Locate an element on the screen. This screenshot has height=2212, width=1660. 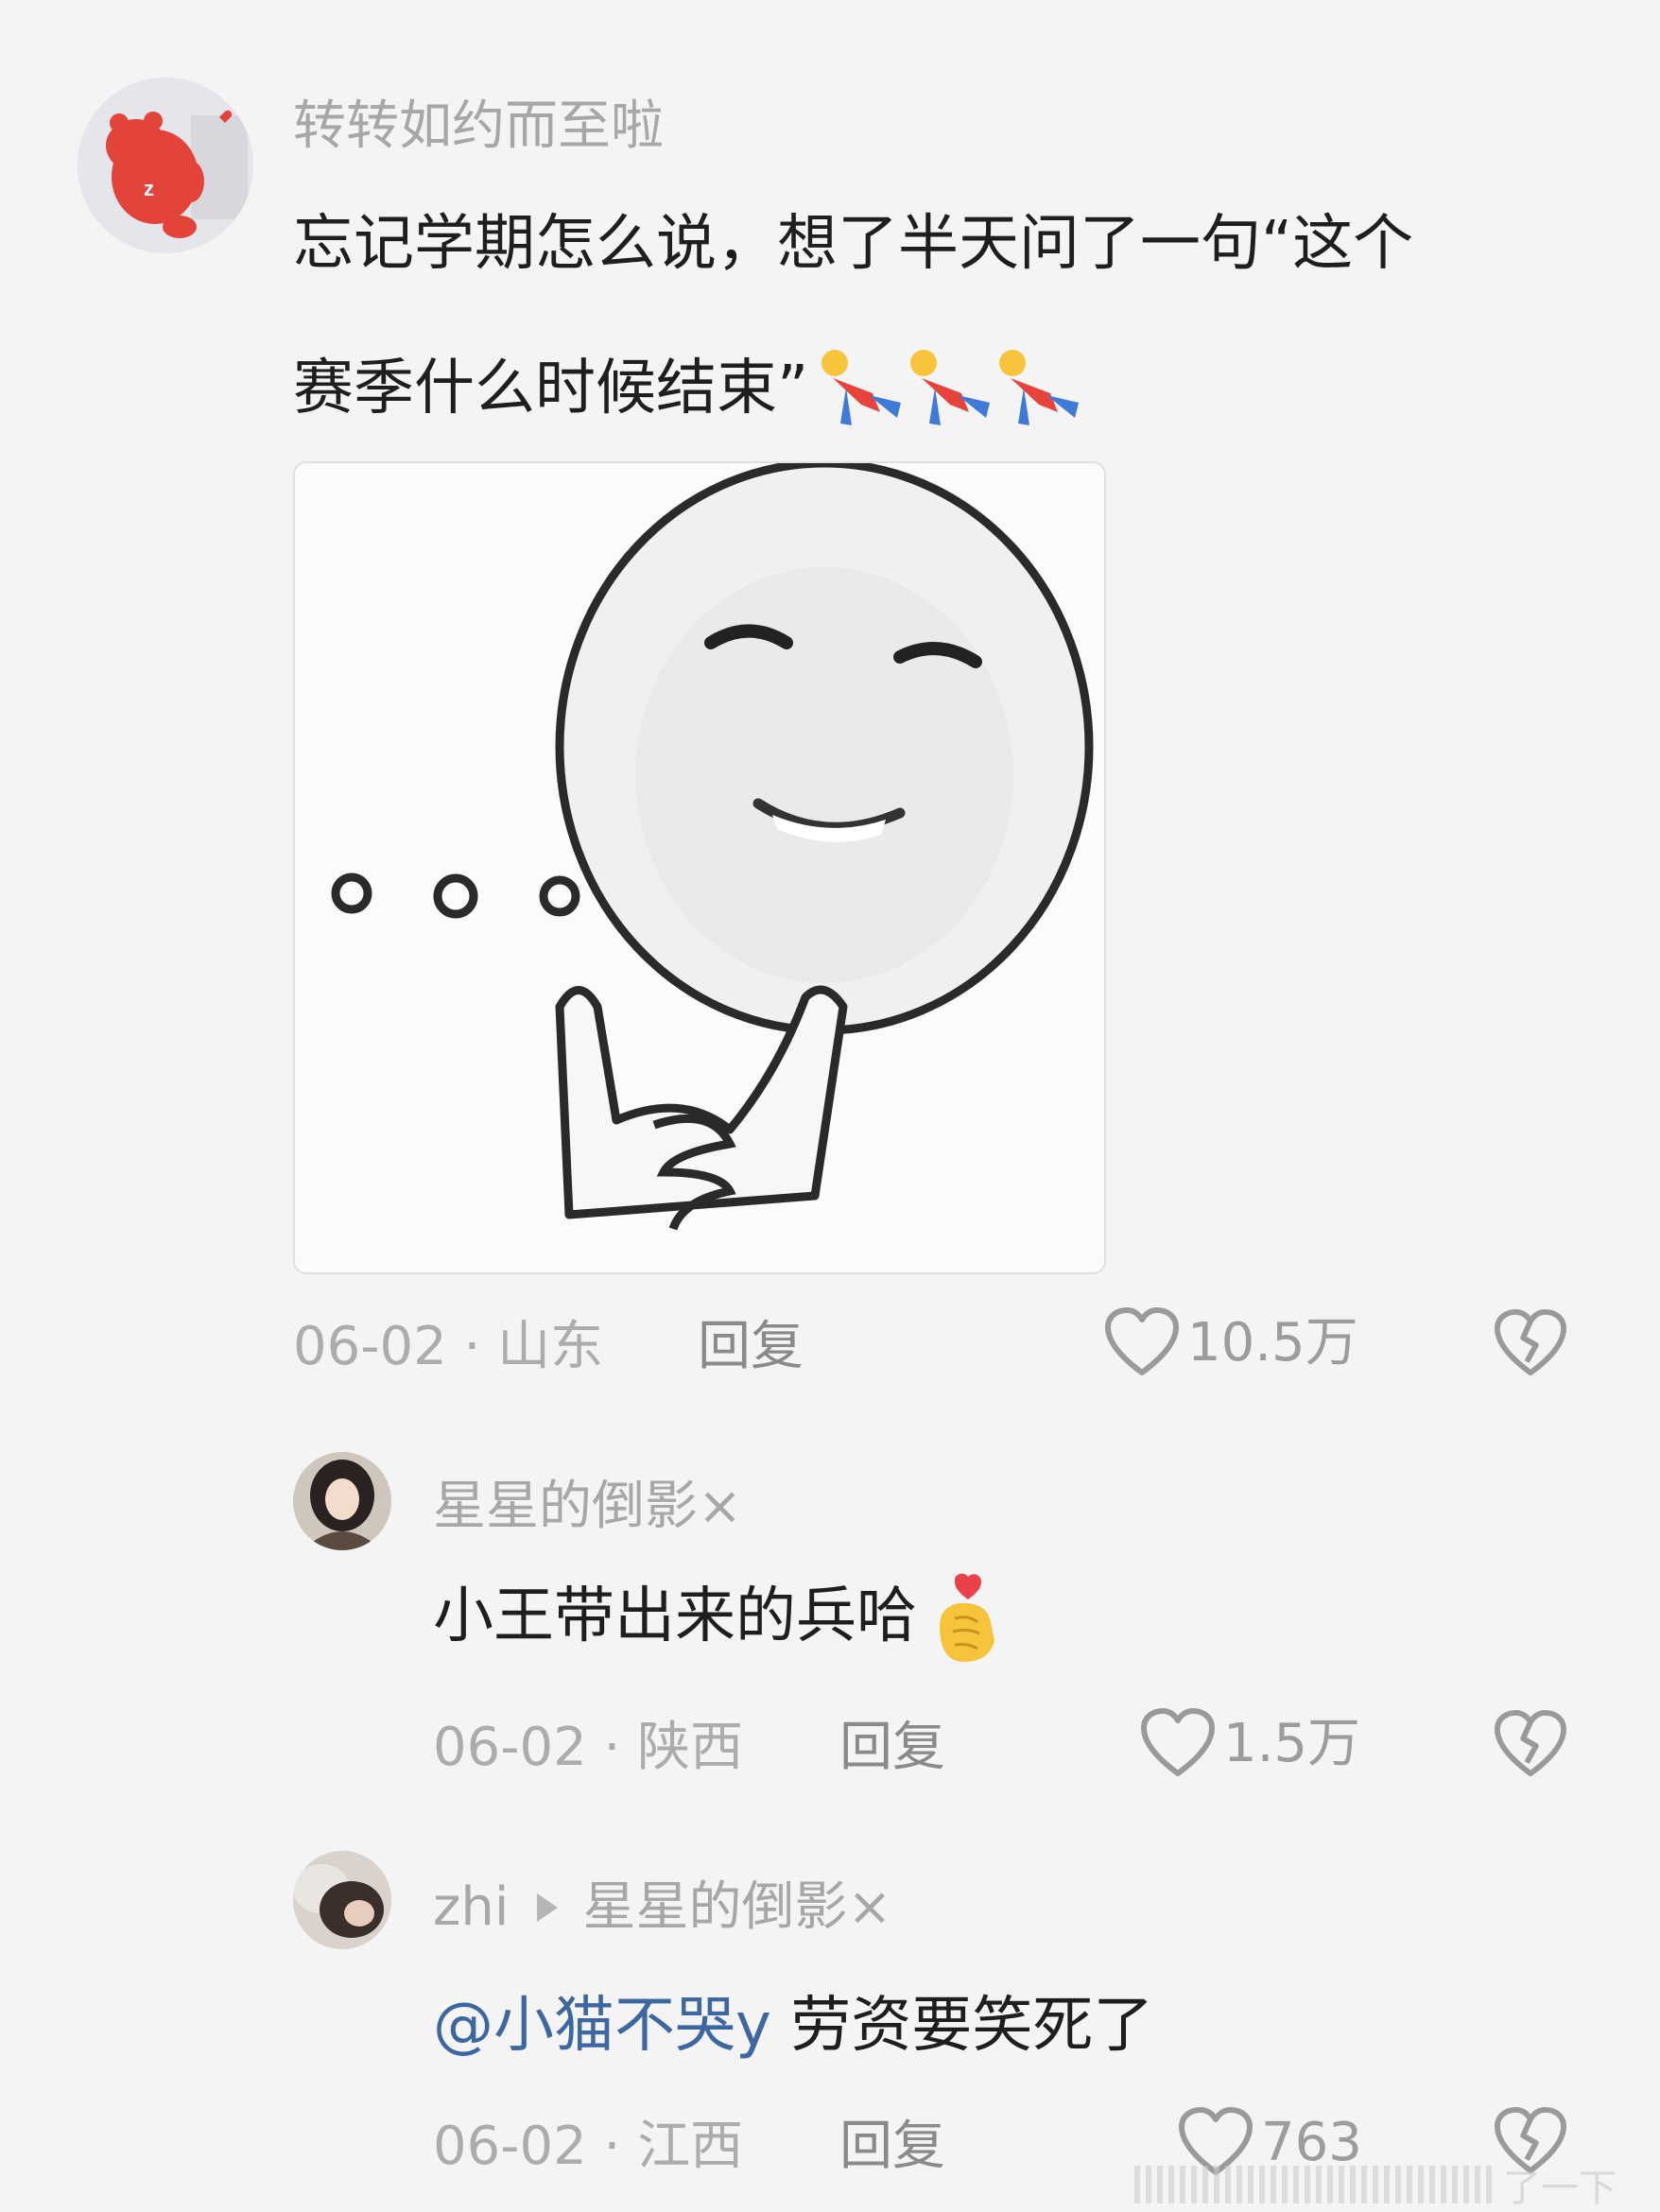
comment-text-line2: 赛季什么时候结束” is located at coordinates (689, 388).